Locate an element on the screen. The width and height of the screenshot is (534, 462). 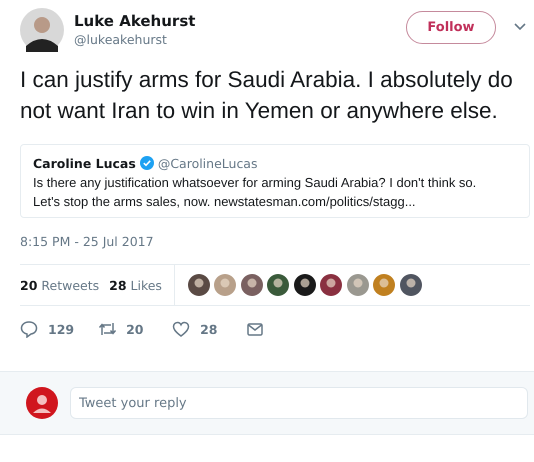
author-name: Luke Akehurst is located at coordinates (135, 21).